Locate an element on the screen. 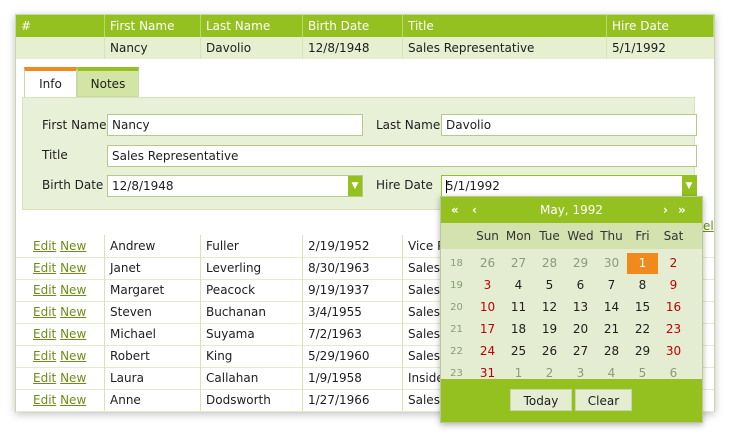 This screenshot has width=730, height=439. calendar-day: 2 is located at coordinates (673, 263).